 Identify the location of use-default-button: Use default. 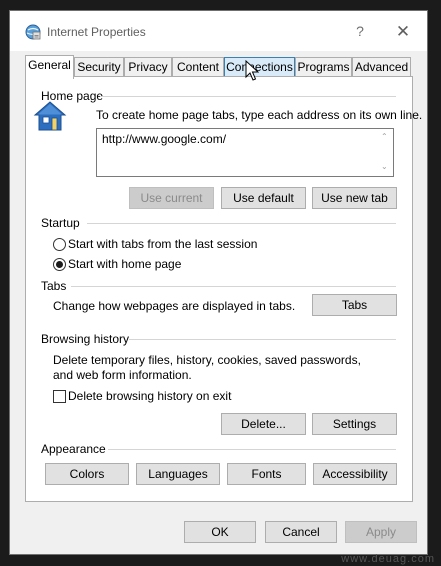
(263, 198).